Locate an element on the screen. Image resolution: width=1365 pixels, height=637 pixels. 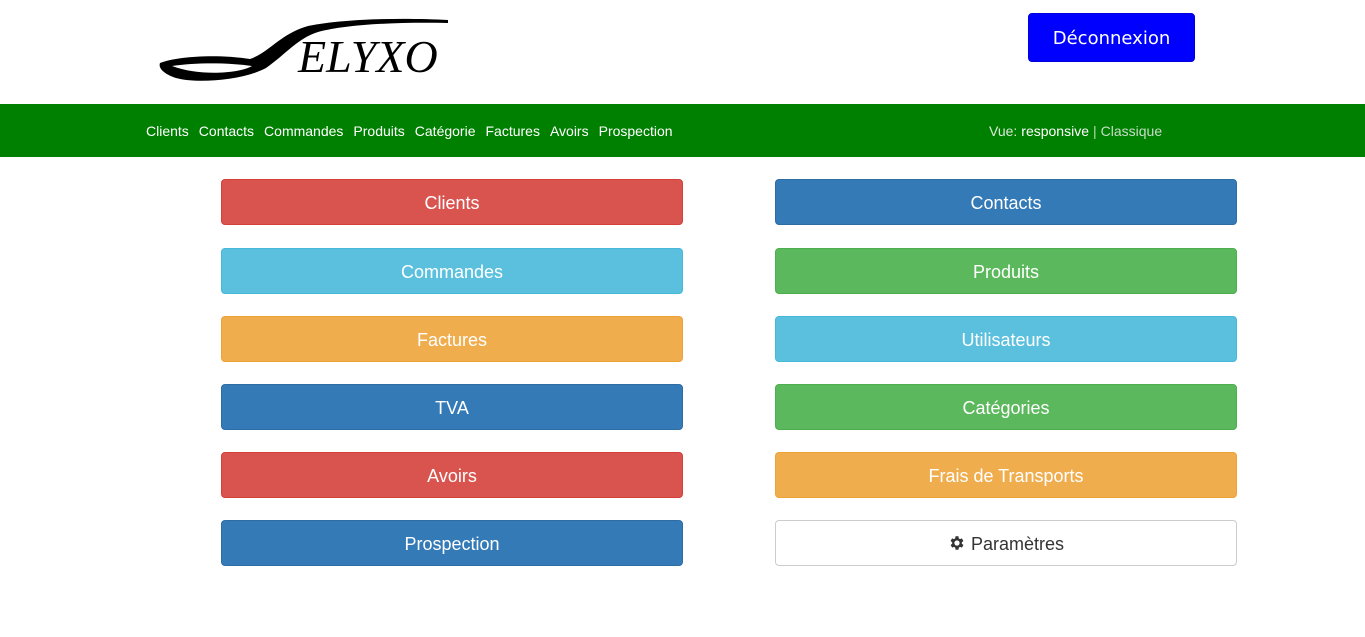
view-switch: Vue: responsive | Classique is located at coordinates (1075, 130).